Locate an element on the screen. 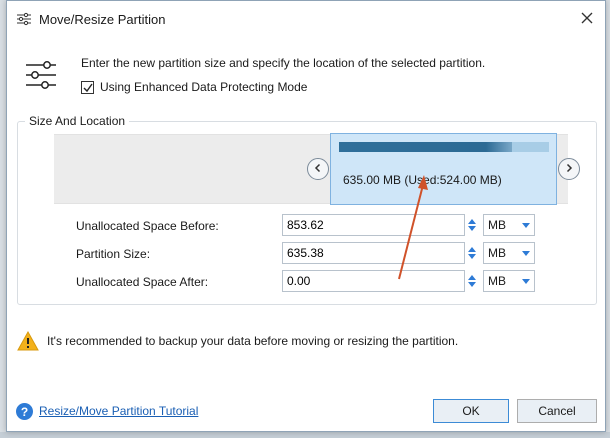  partition-size-field-label: Partition Size: is located at coordinates (113, 254).